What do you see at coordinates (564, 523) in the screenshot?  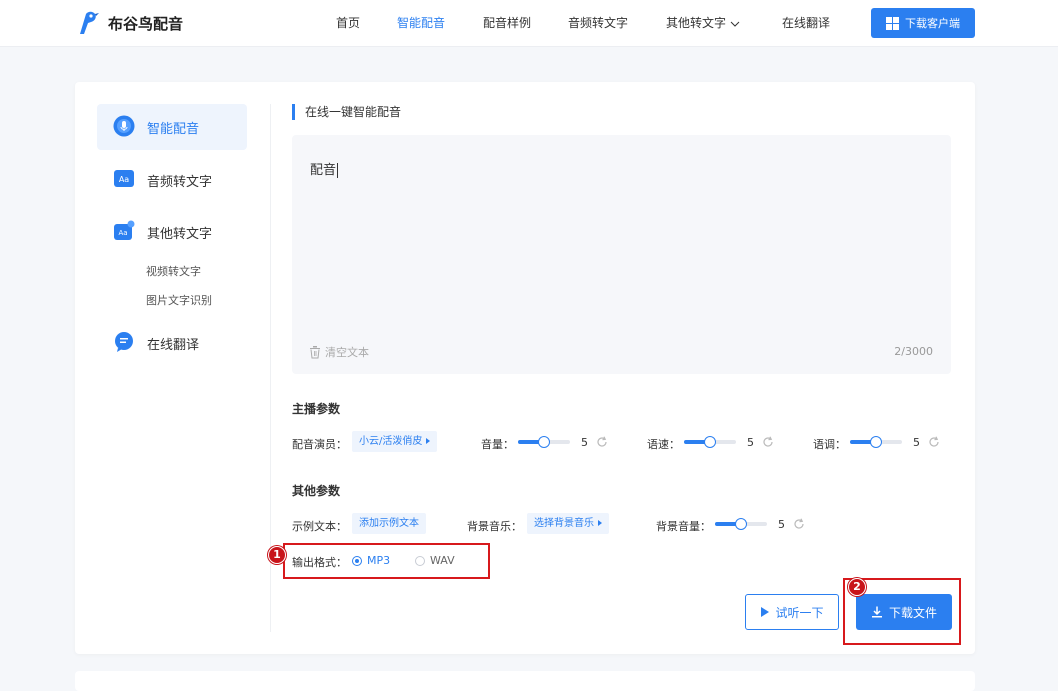 I see `select-bgm-label: 选择背景音乐` at bounding box center [564, 523].